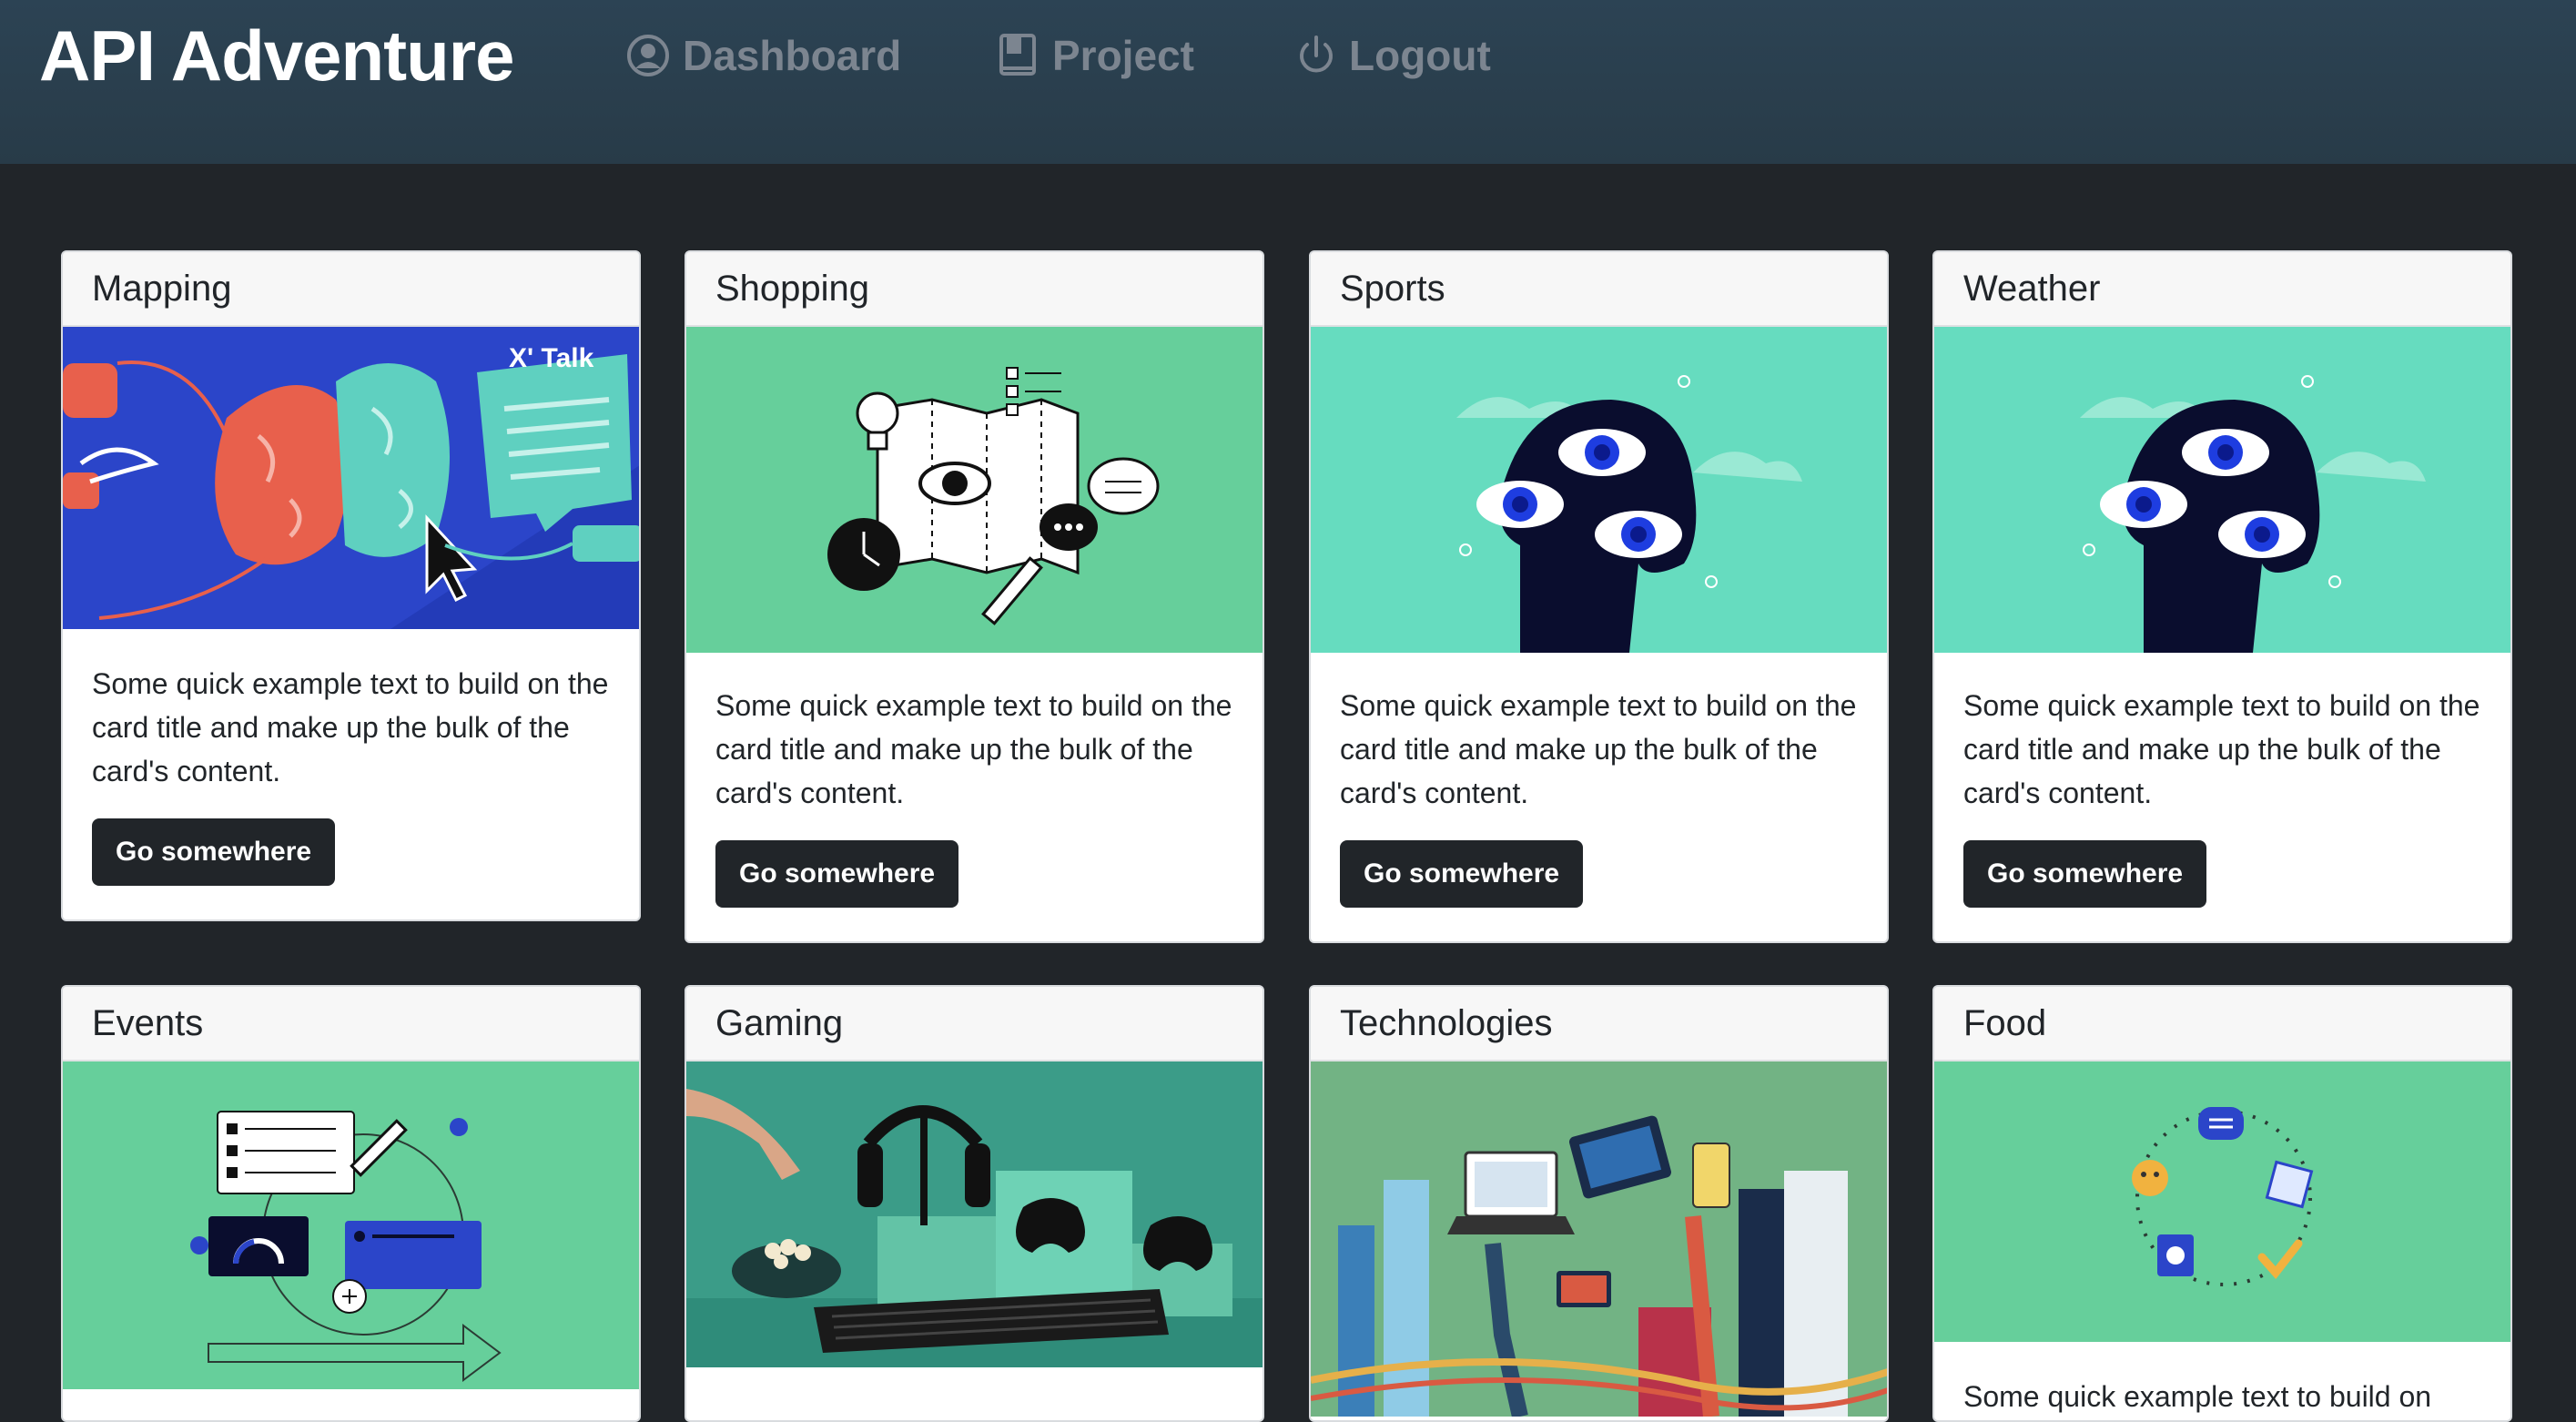 Image resolution: width=2576 pixels, height=1422 pixels. I want to click on checklist-illustration-icon, so click(351, 1225).